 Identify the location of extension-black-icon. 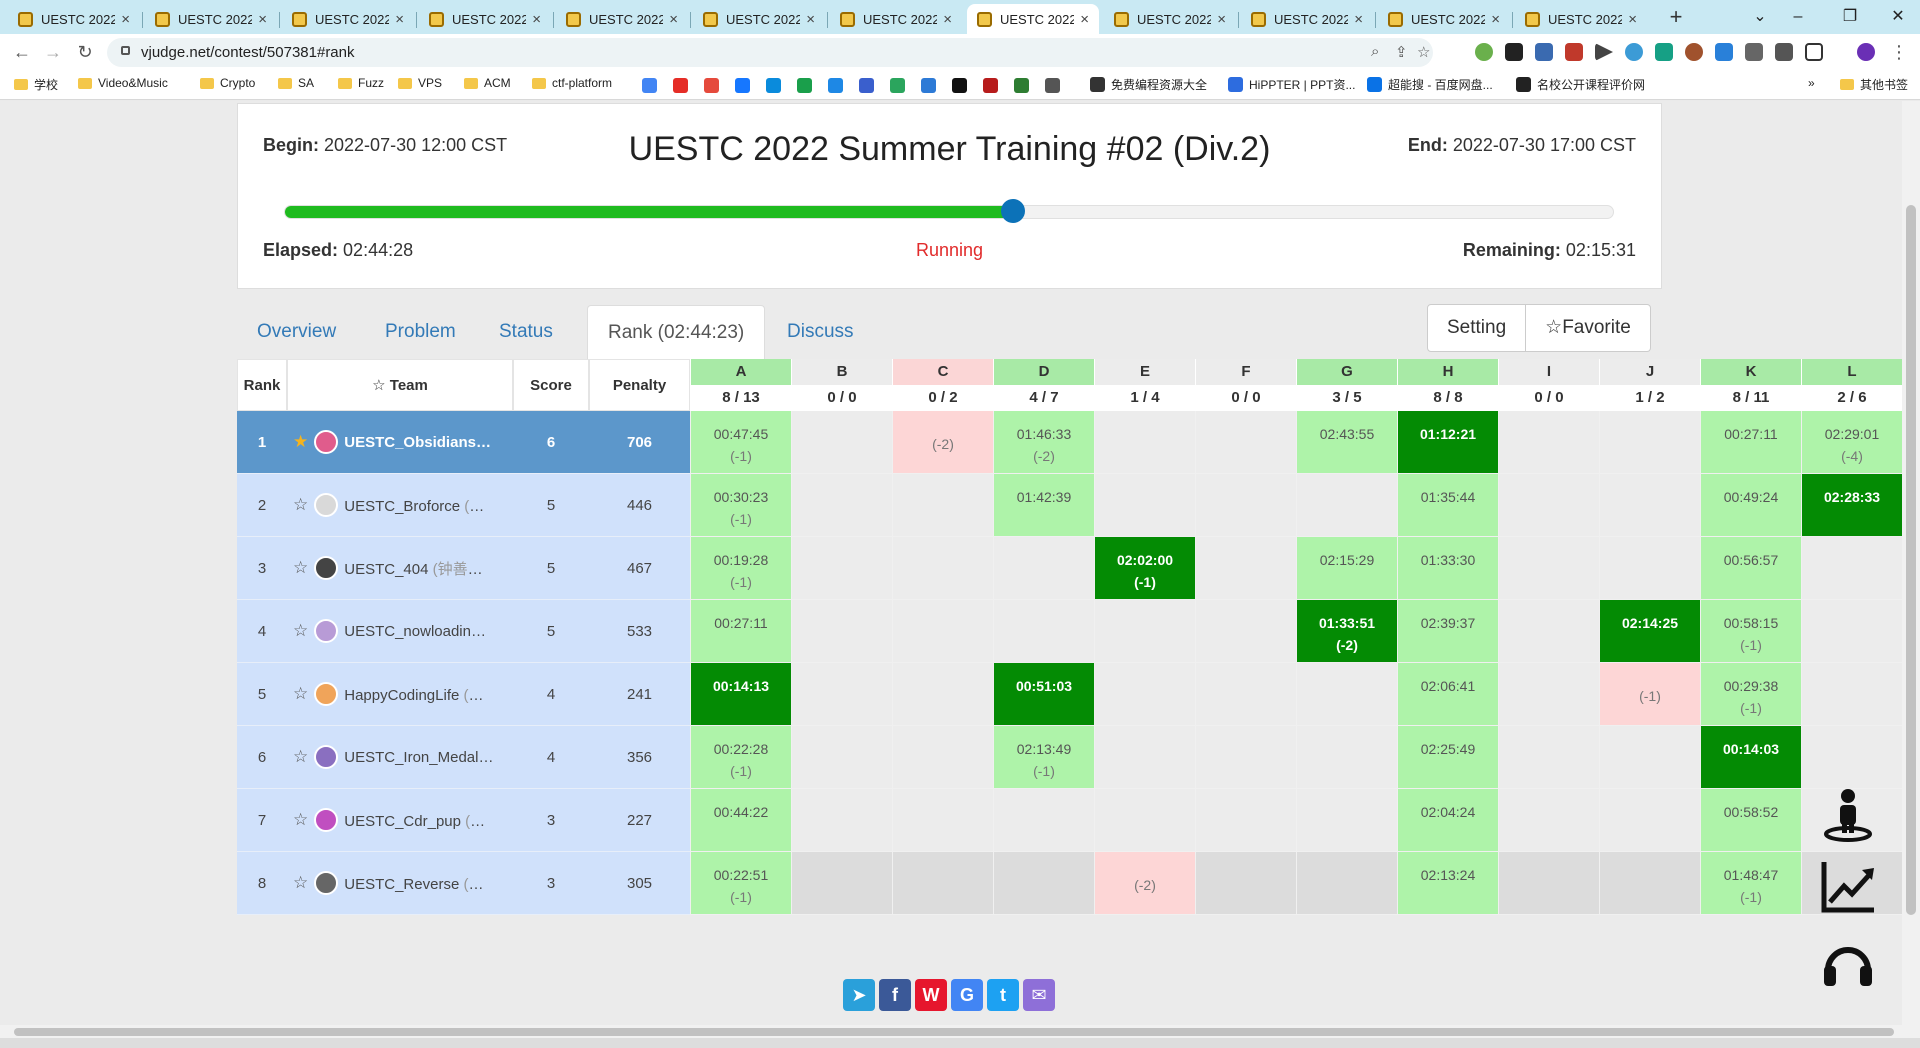
(1514, 52).